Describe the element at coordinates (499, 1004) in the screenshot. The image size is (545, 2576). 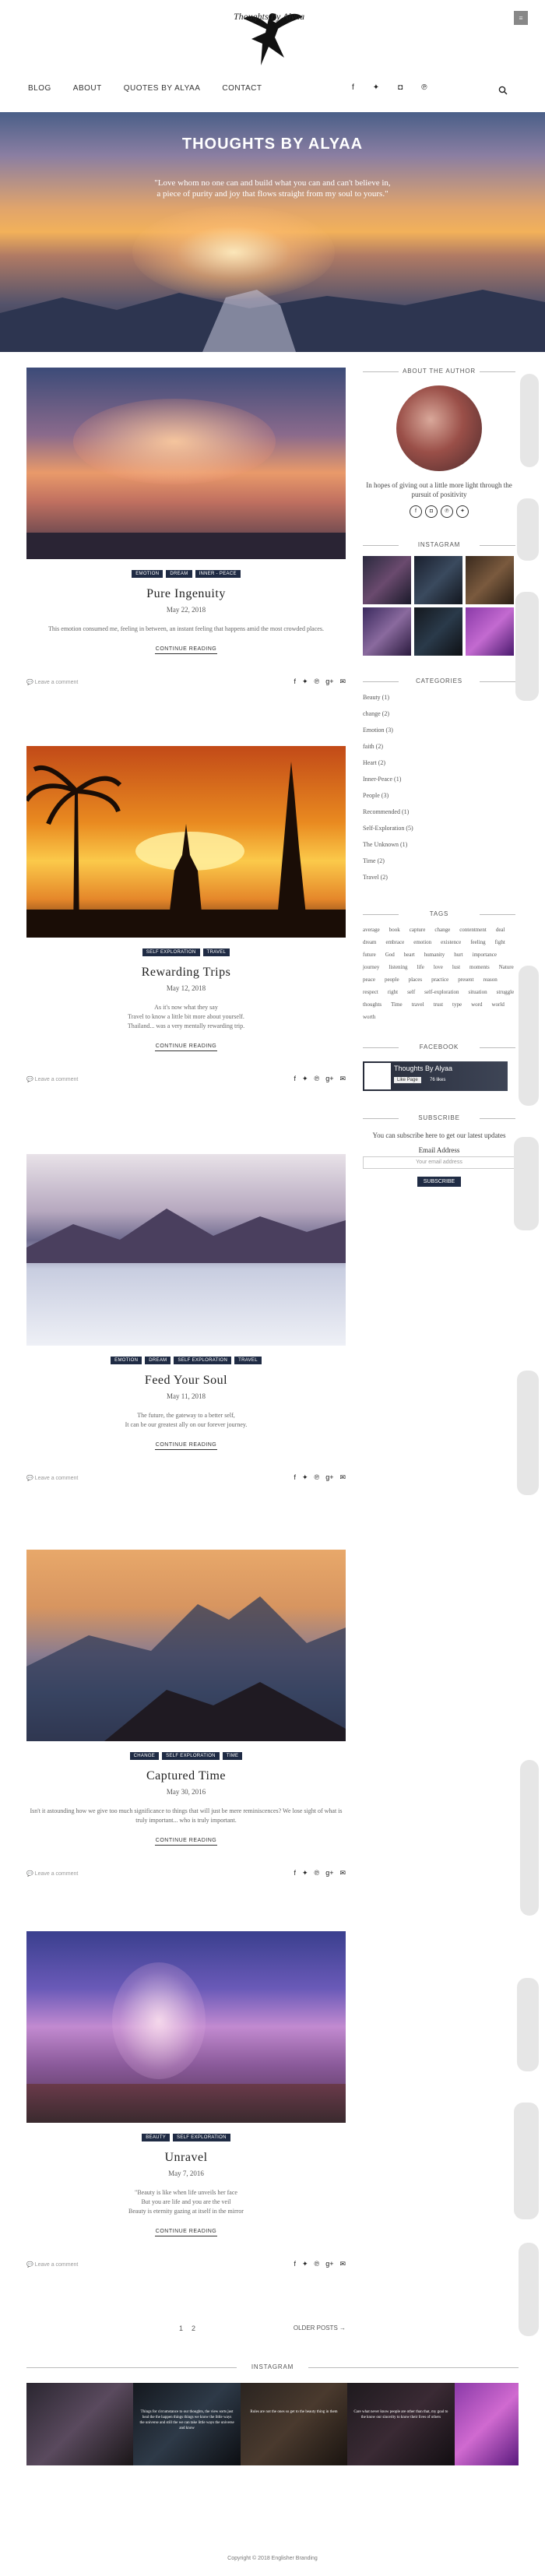
I see `tag-cloud-item: world` at that location.